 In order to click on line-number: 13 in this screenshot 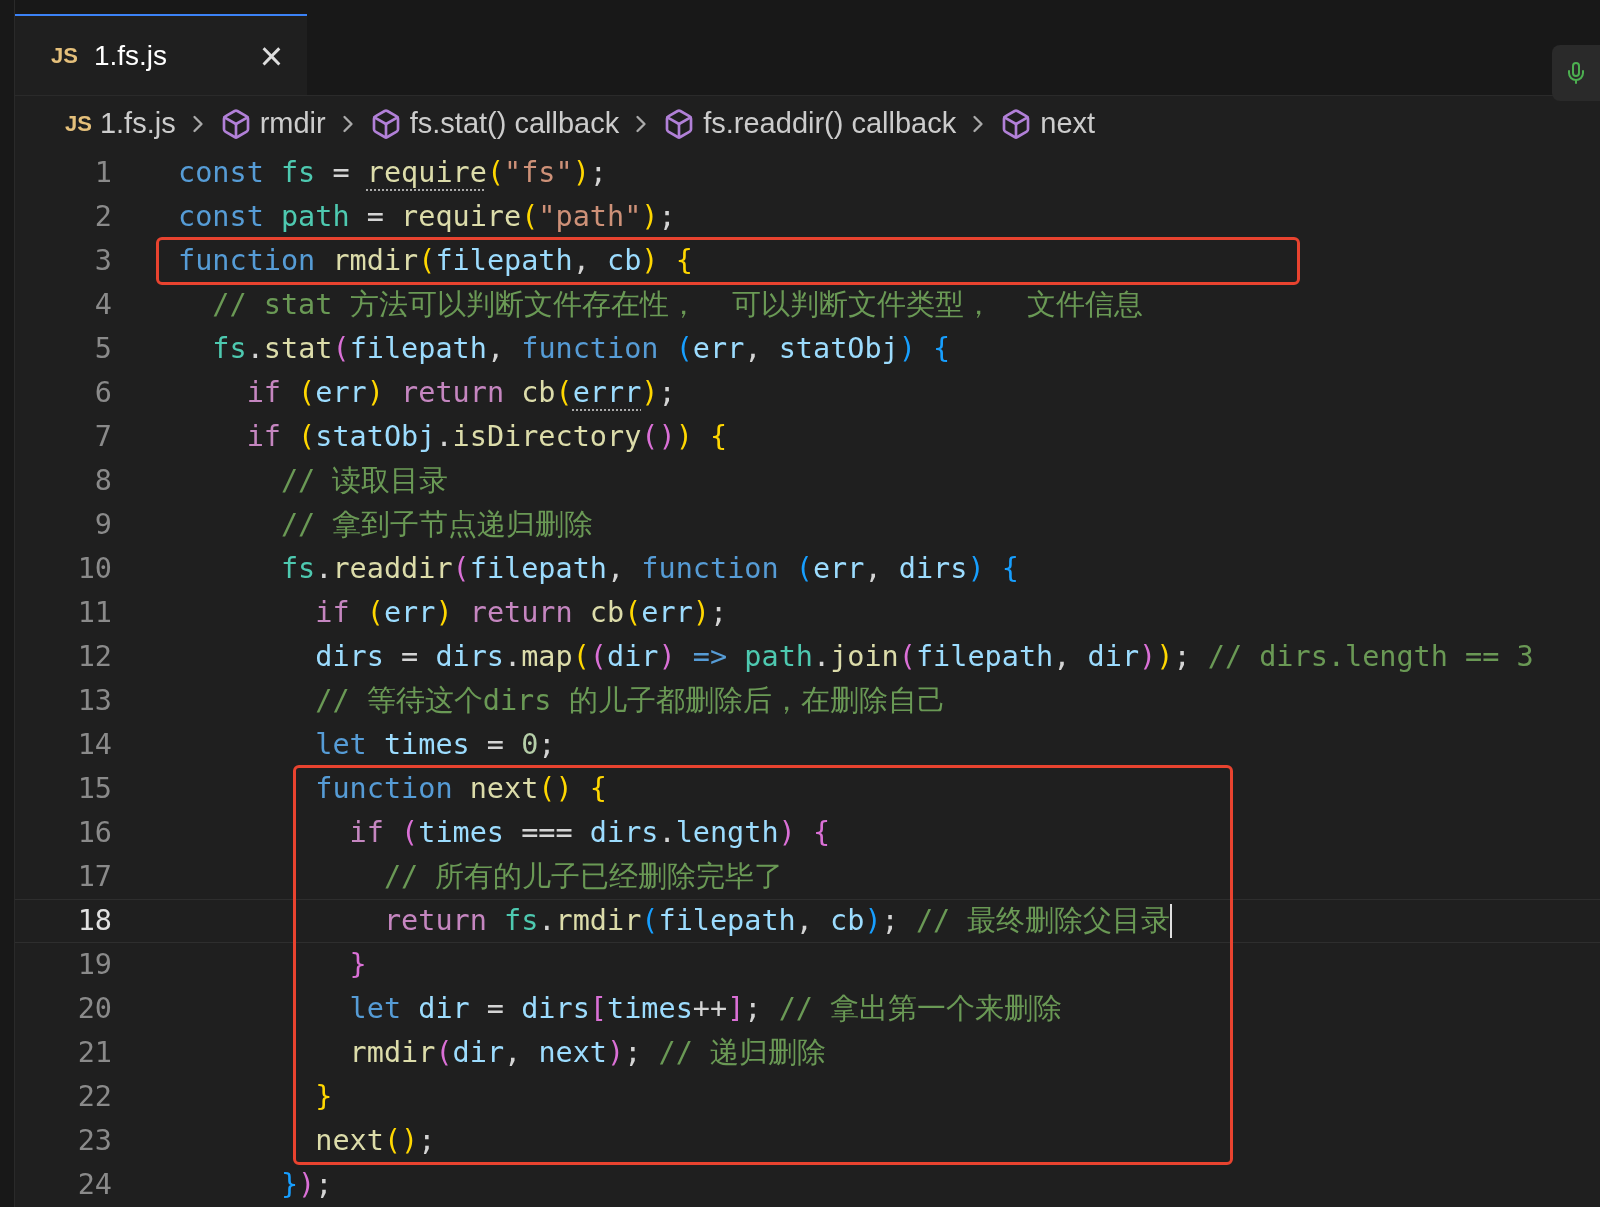, I will do `click(94, 700)`.